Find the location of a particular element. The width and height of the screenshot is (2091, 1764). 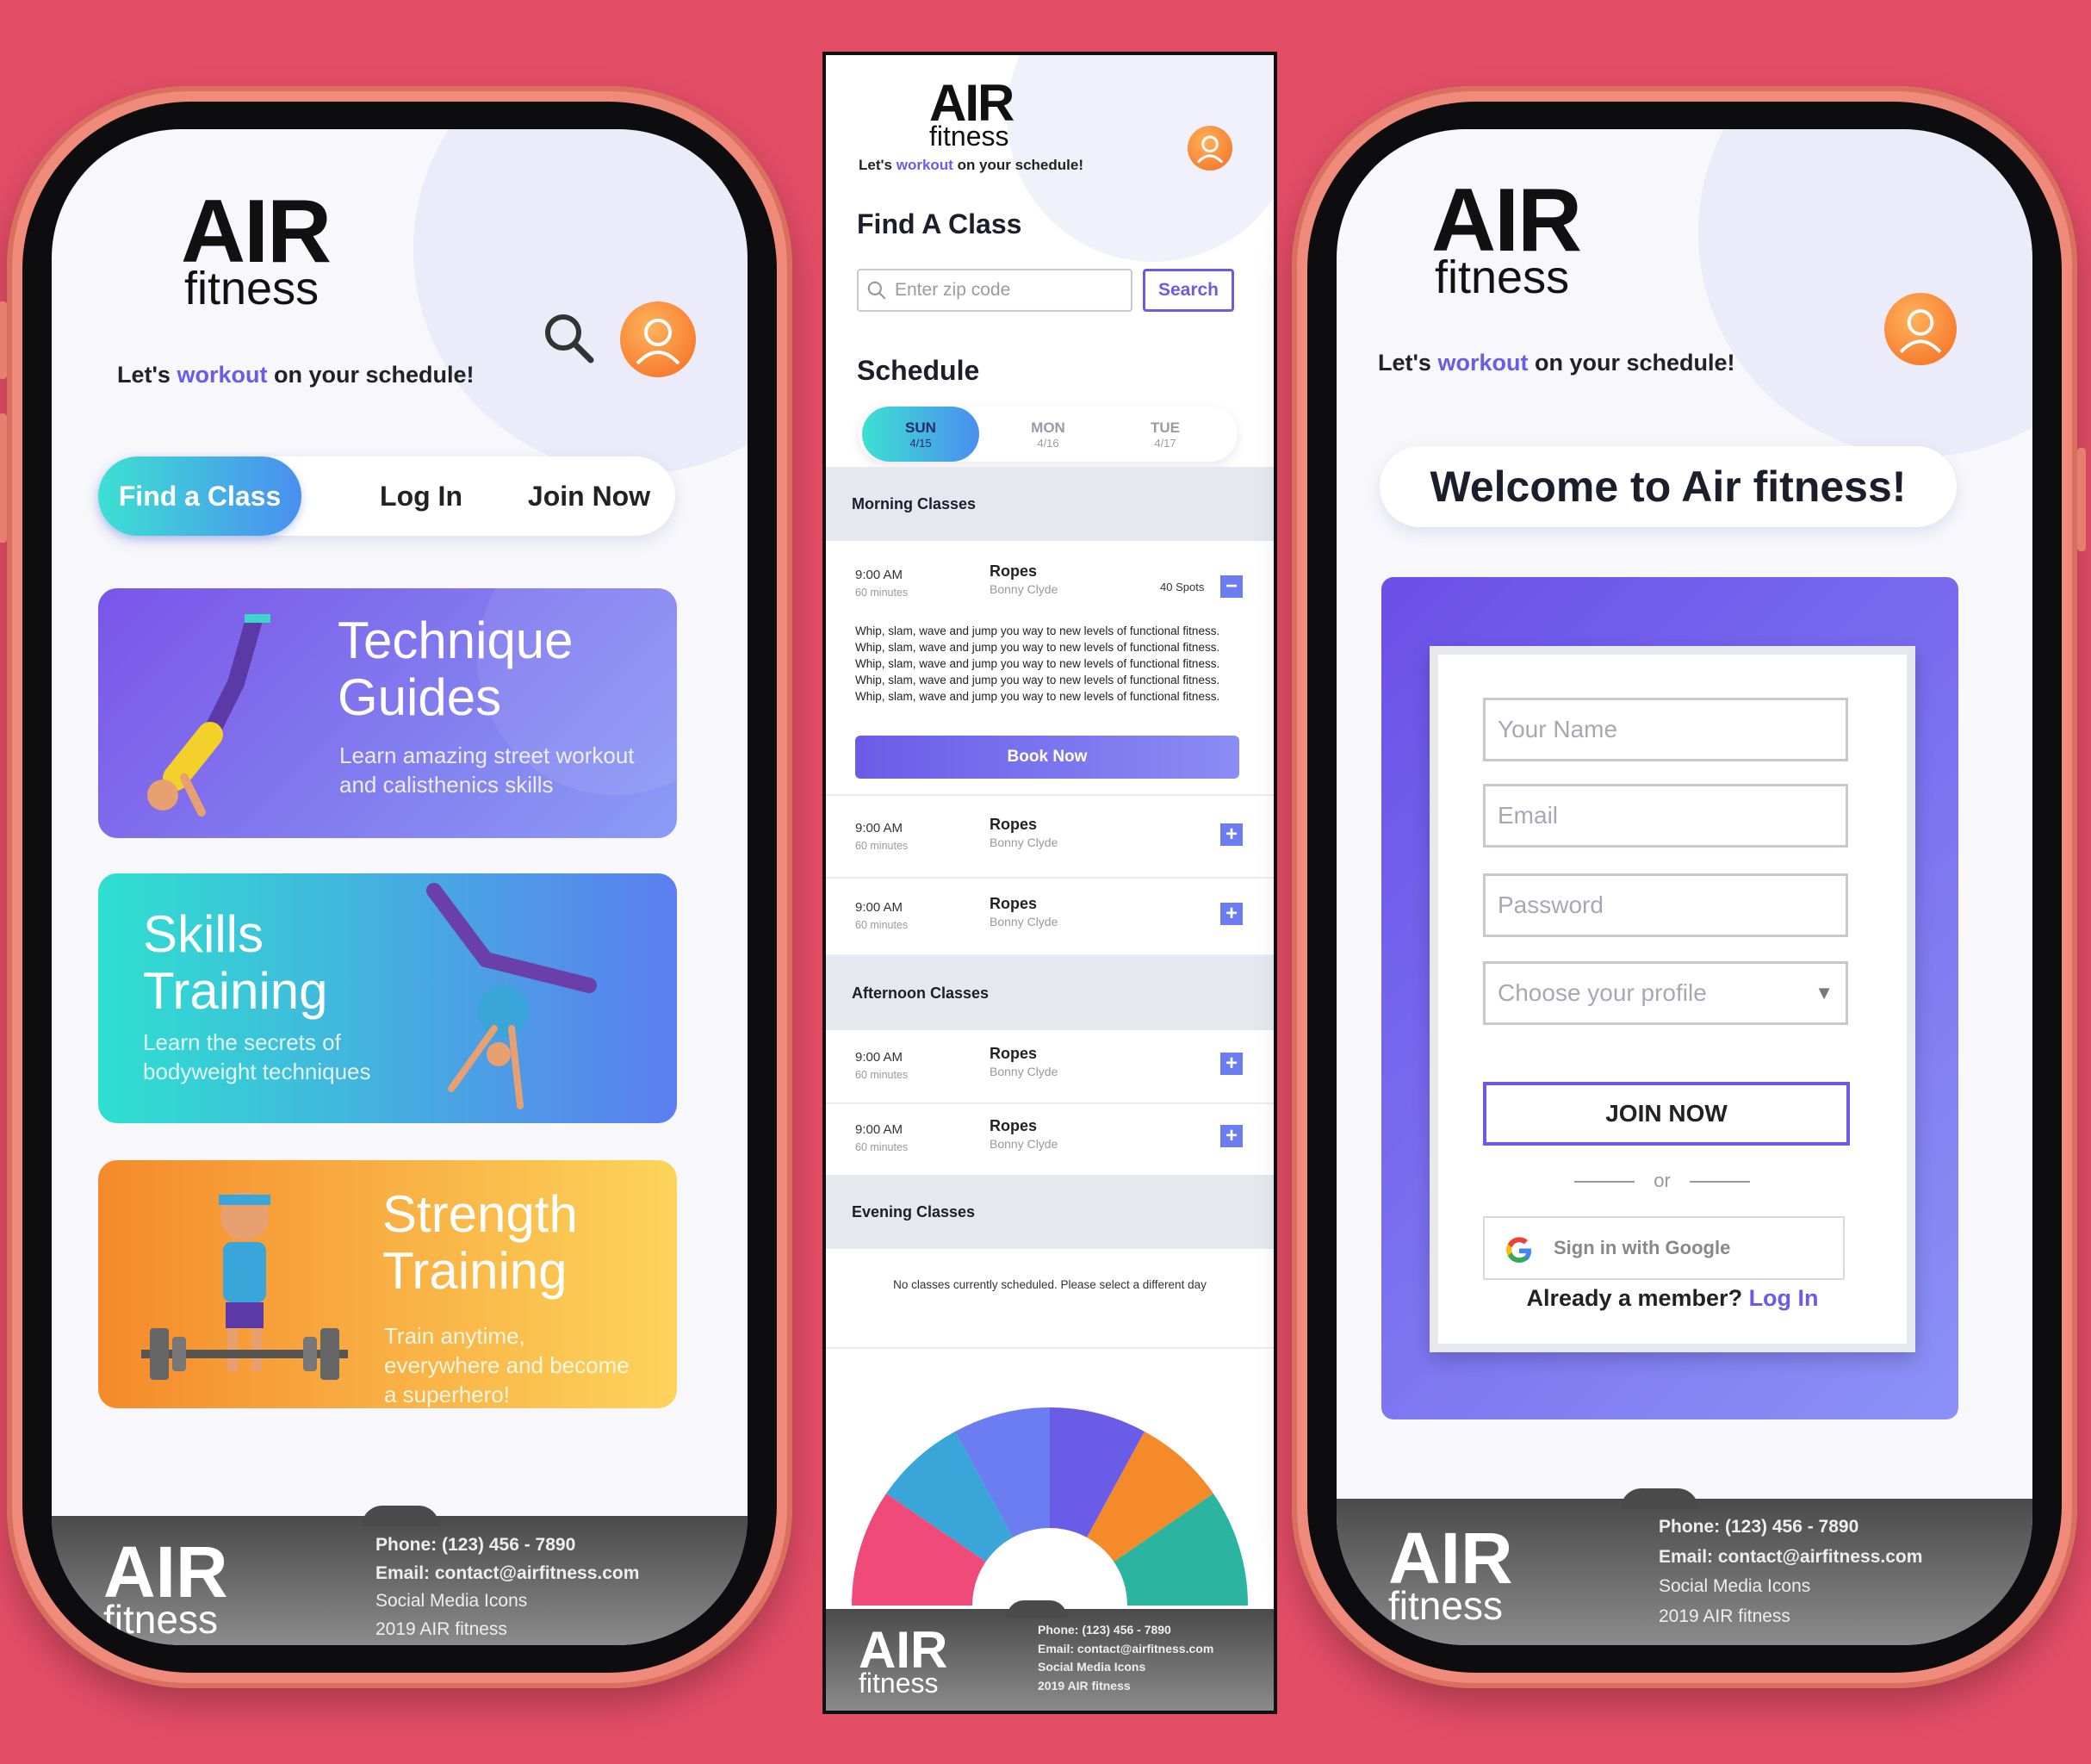

tab-find-class: Find a Class is located at coordinates (199, 496).